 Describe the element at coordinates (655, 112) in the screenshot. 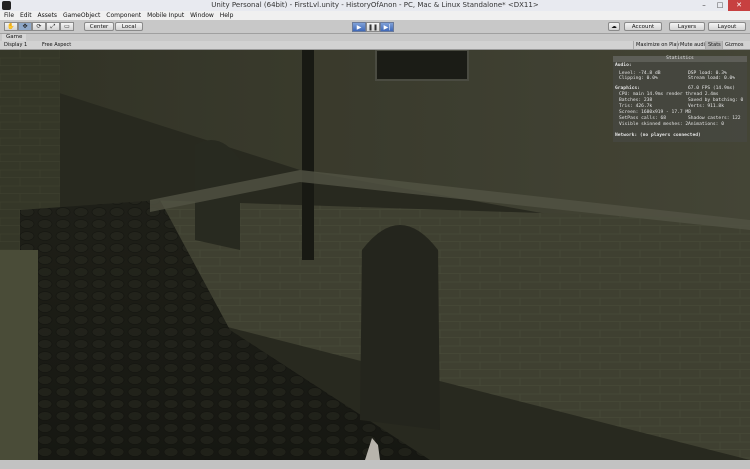

I see `stats-screen: Screen: 1680x919 - 17.7 MB` at that location.